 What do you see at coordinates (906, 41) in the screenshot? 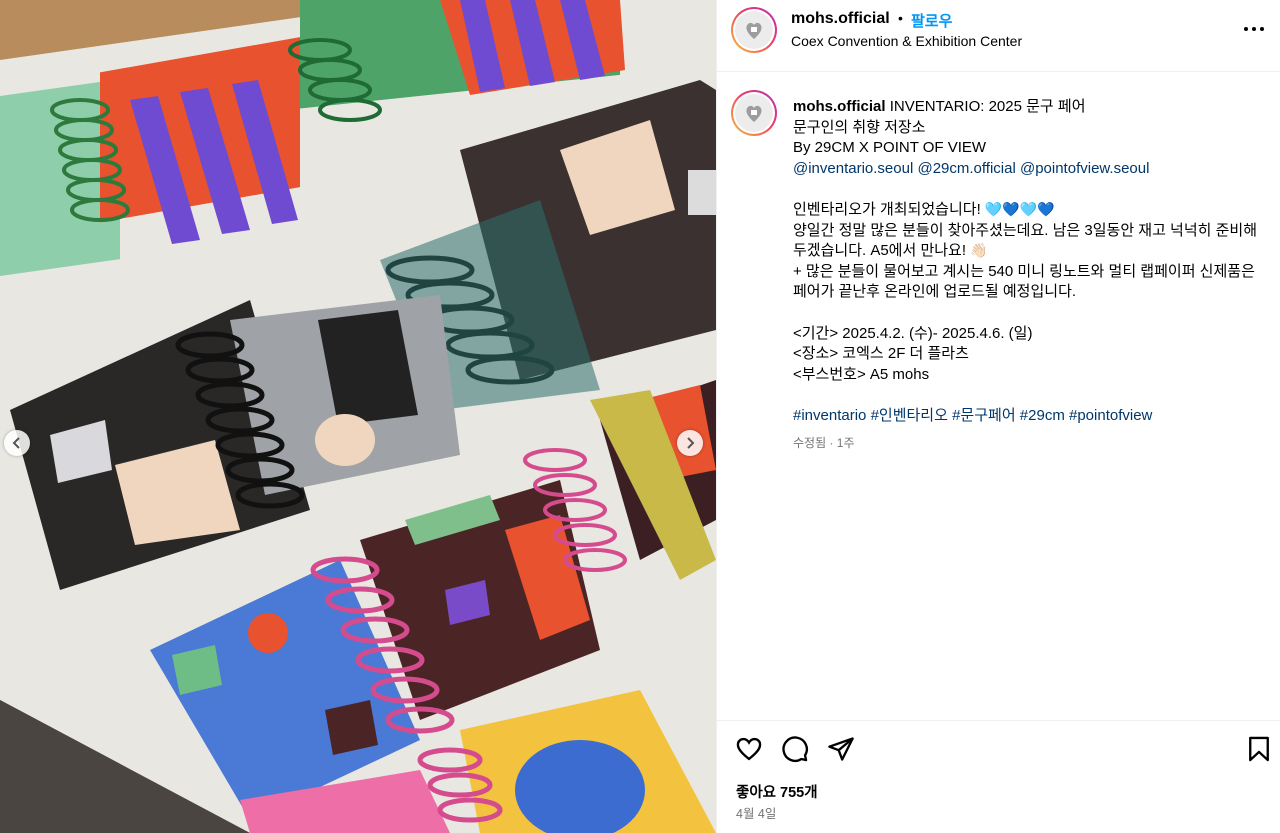
I see `location-link: Coex Convention & Exhibition Center` at bounding box center [906, 41].